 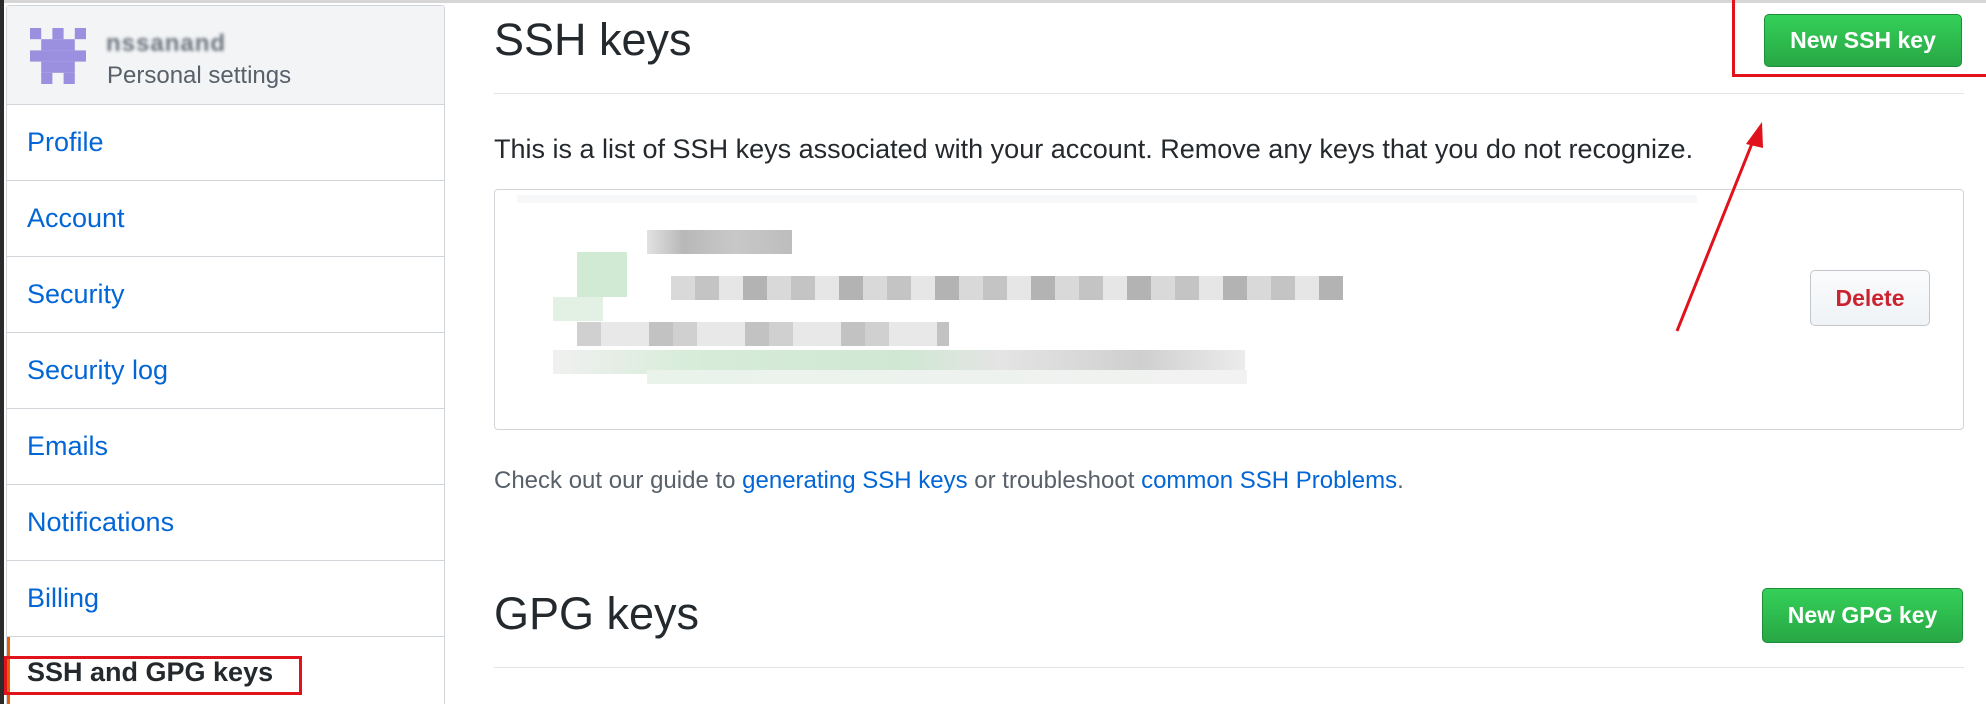 What do you see at coordinates (199, 75) in the screenshot?
I see `sidebar-subtitle: Personal settings` at bounding box center [199, 75].